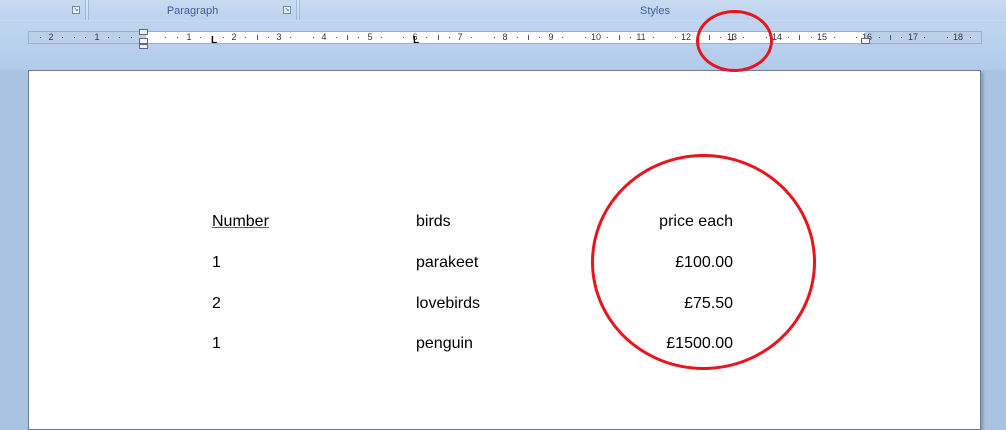  Describe the element at coordinates (143, 32) in the screenshot. I see `first-line-indent-marker` at that location.